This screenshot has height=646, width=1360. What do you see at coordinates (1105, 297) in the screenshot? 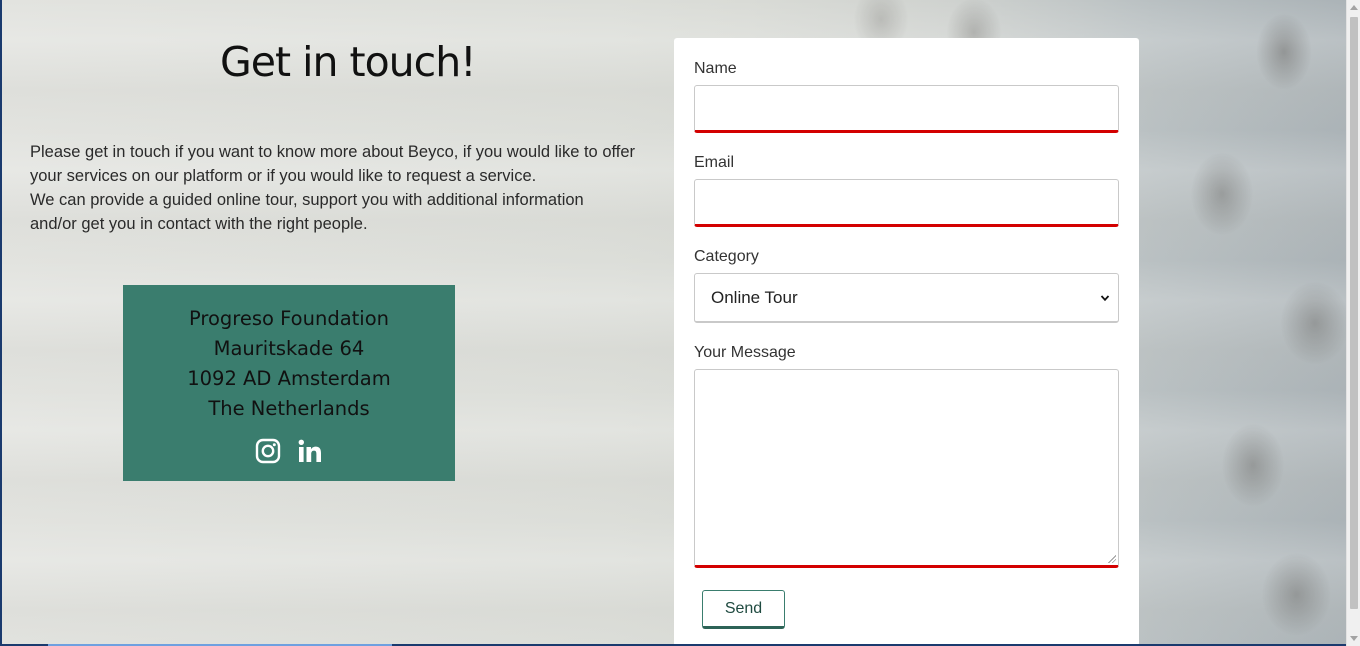
I see `chevron-down-icon` at bounding box center [1105, 297].